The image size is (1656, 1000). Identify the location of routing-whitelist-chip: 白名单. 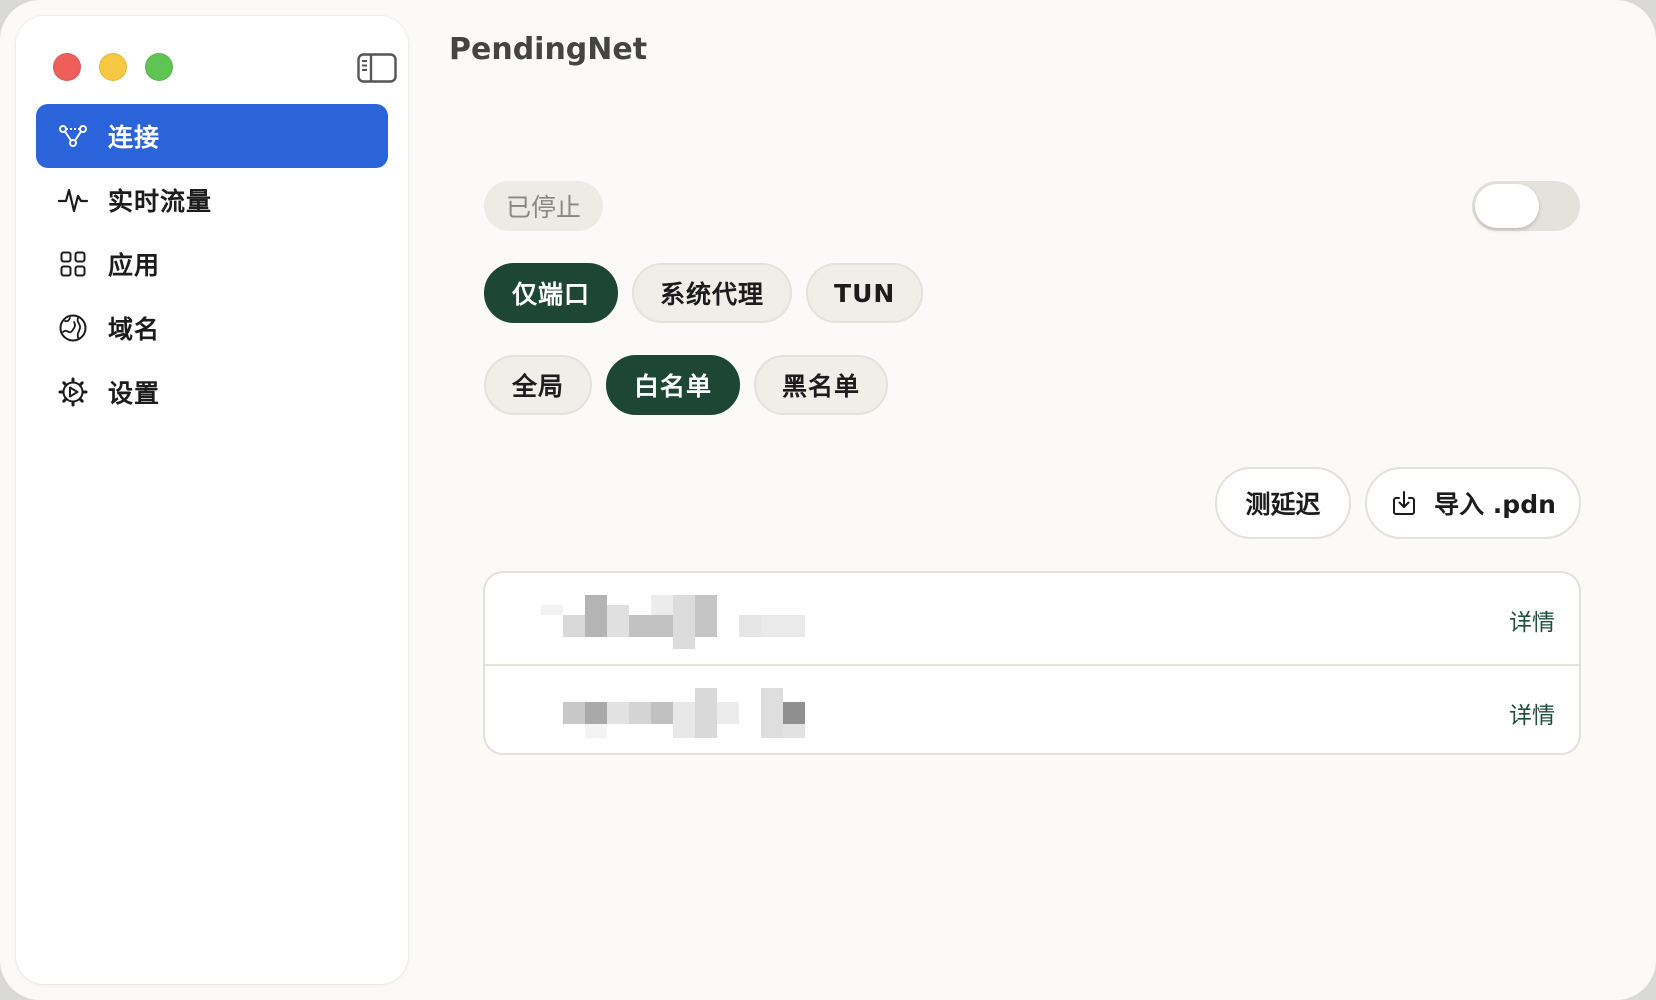
(673, 385).